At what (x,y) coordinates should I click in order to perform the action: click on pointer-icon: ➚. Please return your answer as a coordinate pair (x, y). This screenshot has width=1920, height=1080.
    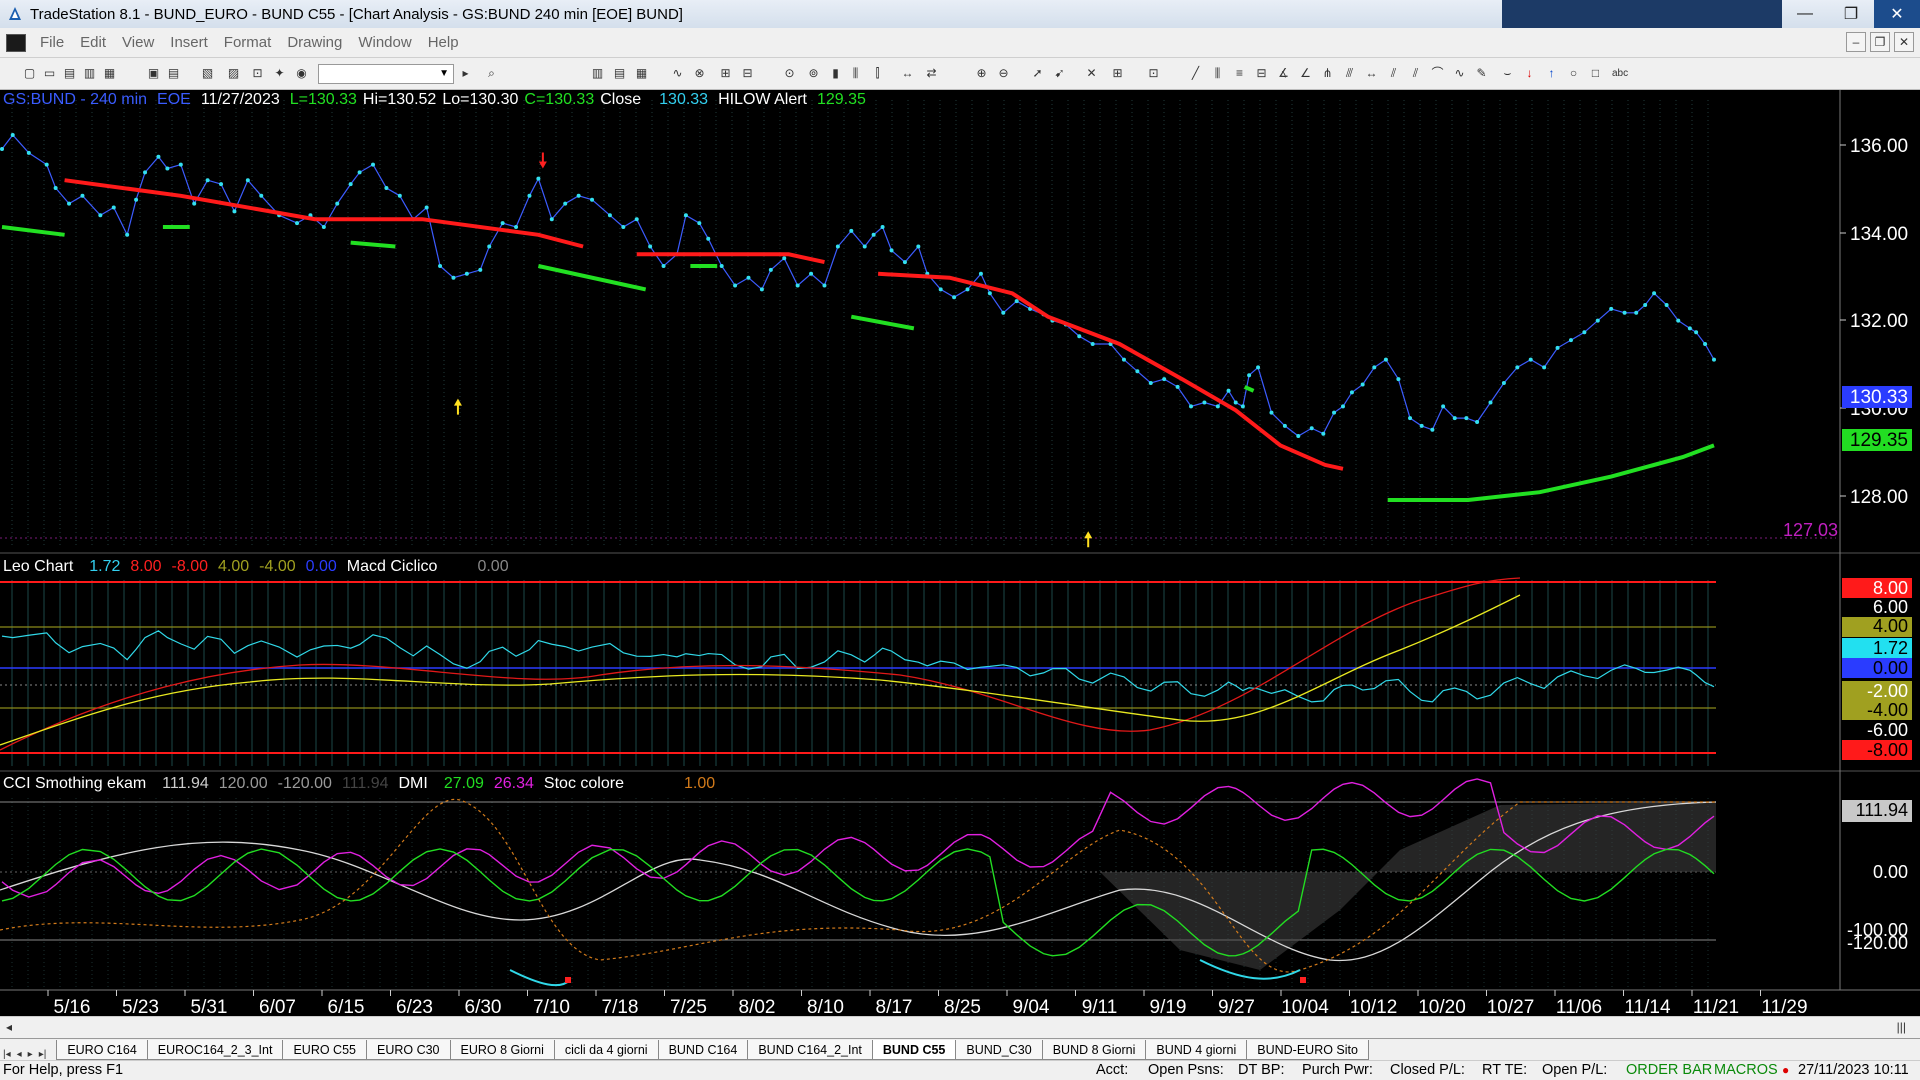
    Looking at the image, I should click on (1037, 73).